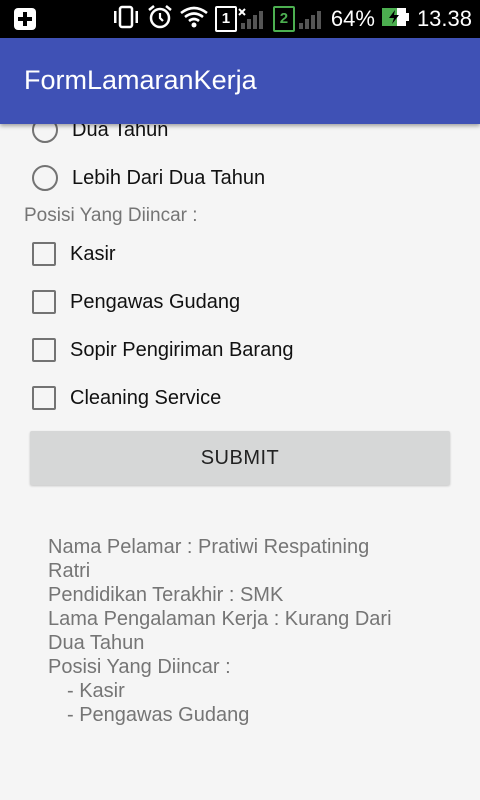 Image resolution: width=480 pixels, height=800 pixels. Describe the element at coordinates (396, 19) in the screenshot. I see `battery-charging-icon` at that location.